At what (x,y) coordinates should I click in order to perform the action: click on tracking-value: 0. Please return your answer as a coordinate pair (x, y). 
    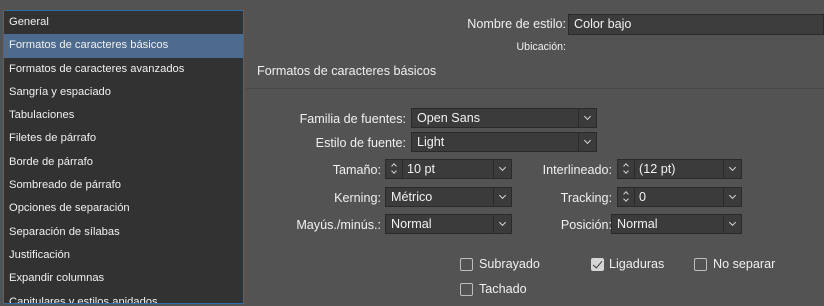
    Looking at the image, I should click on (643, 197).